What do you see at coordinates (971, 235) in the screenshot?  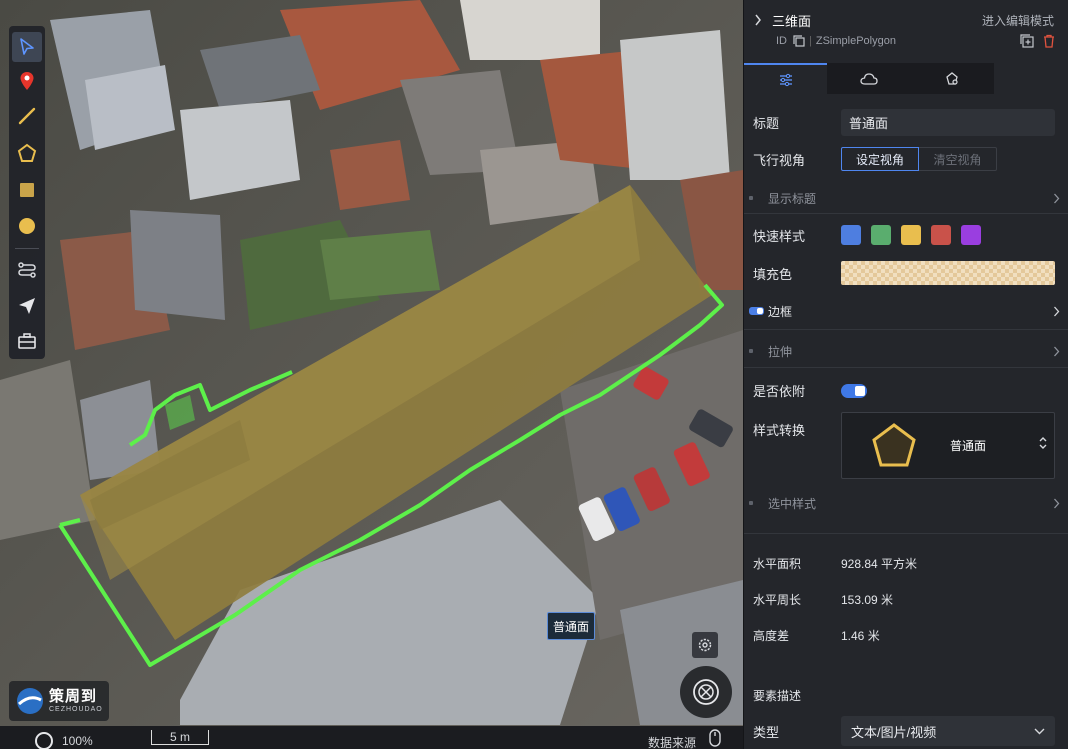 I see `quick-style-purple` at bounding box center [971, 235].